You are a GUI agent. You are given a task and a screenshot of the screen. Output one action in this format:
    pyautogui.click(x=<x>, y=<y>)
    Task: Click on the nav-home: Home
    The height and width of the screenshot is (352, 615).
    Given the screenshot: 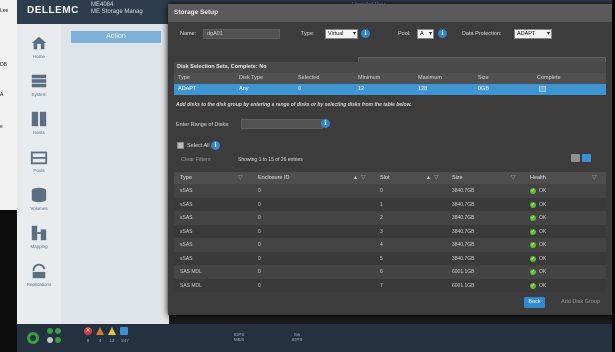 What is the action you would take?
    pyautogui.click(x=39, y=49)
    